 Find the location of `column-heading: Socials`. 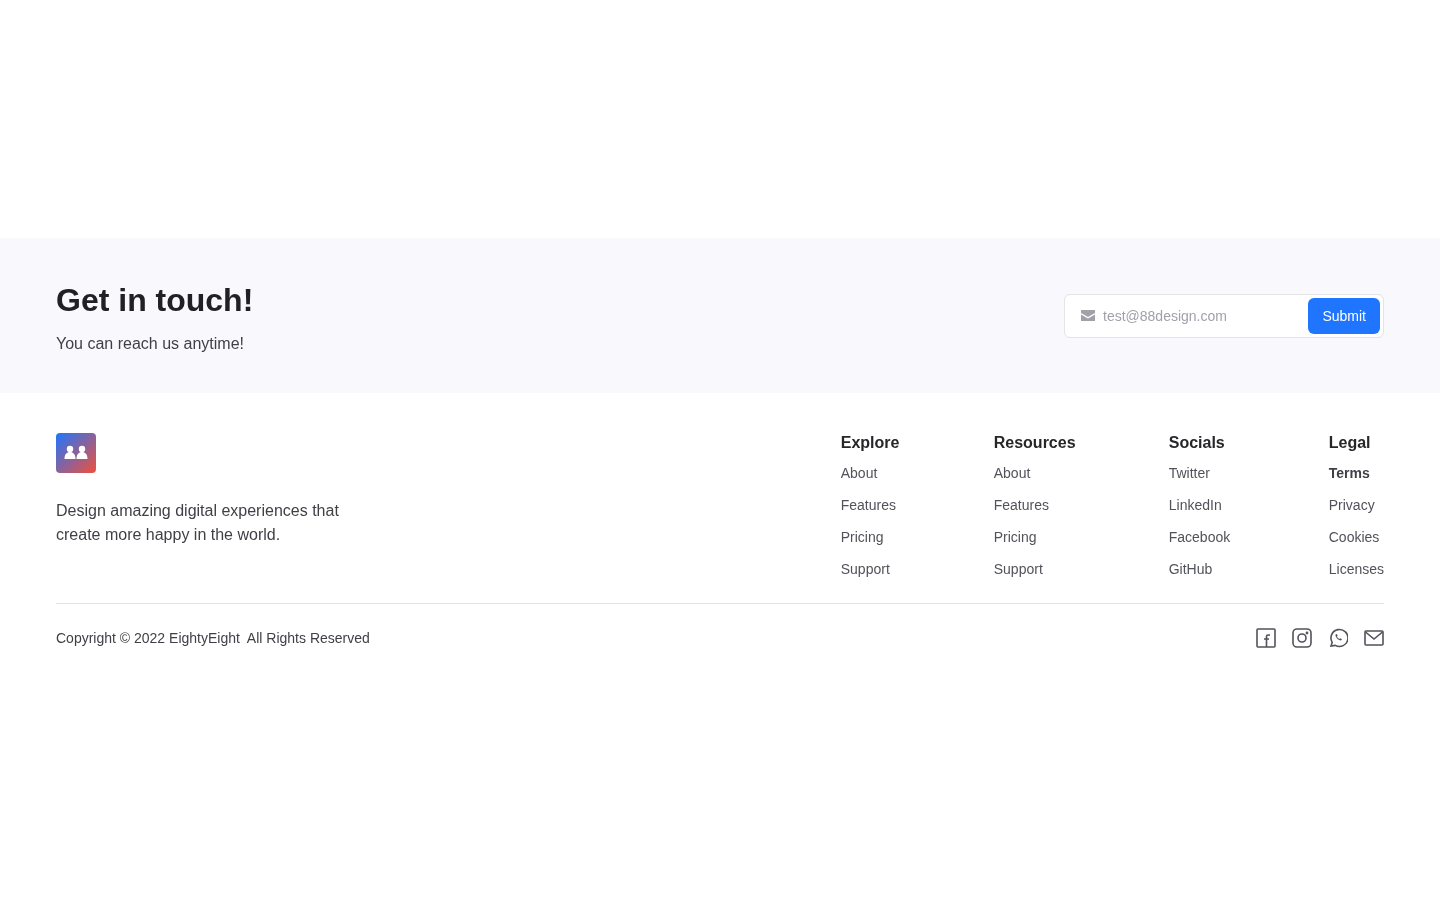

column-heading: Socials is located at coordinates (1197, 443).